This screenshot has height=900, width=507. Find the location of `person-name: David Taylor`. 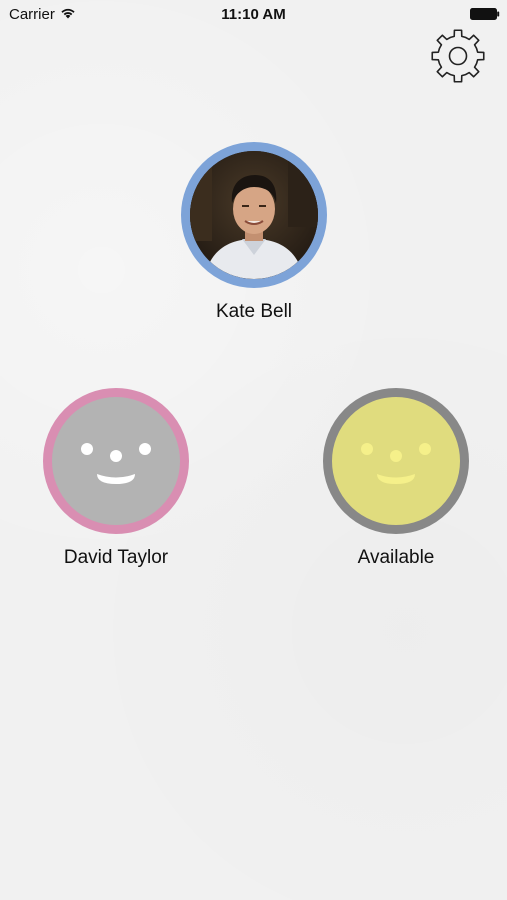

person-name: David Taylor is located at coordinates (116, 557).